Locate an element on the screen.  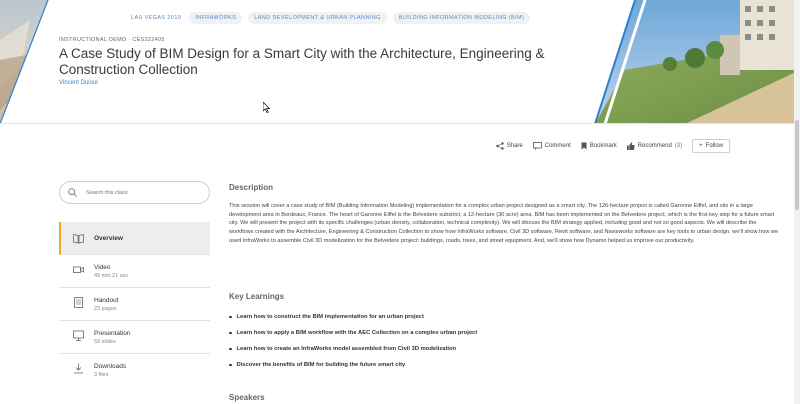
author-link: Vincent Dulour is located at coordinates (78, 83).